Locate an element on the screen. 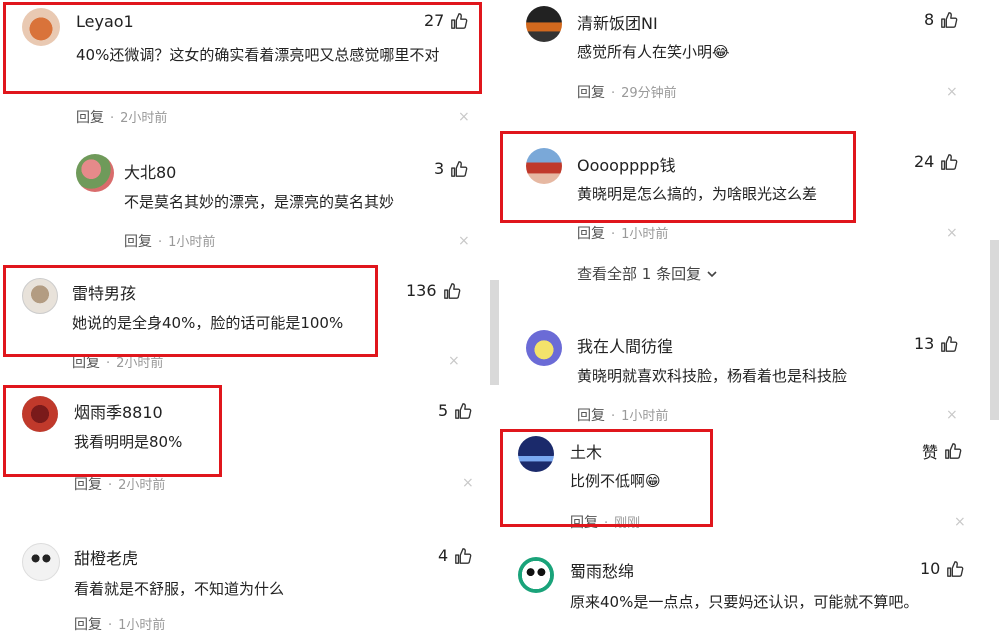  comment-text: 黄晓明是怎么搞的，为啥眼光这么差 is located at coordinates (697, 194).